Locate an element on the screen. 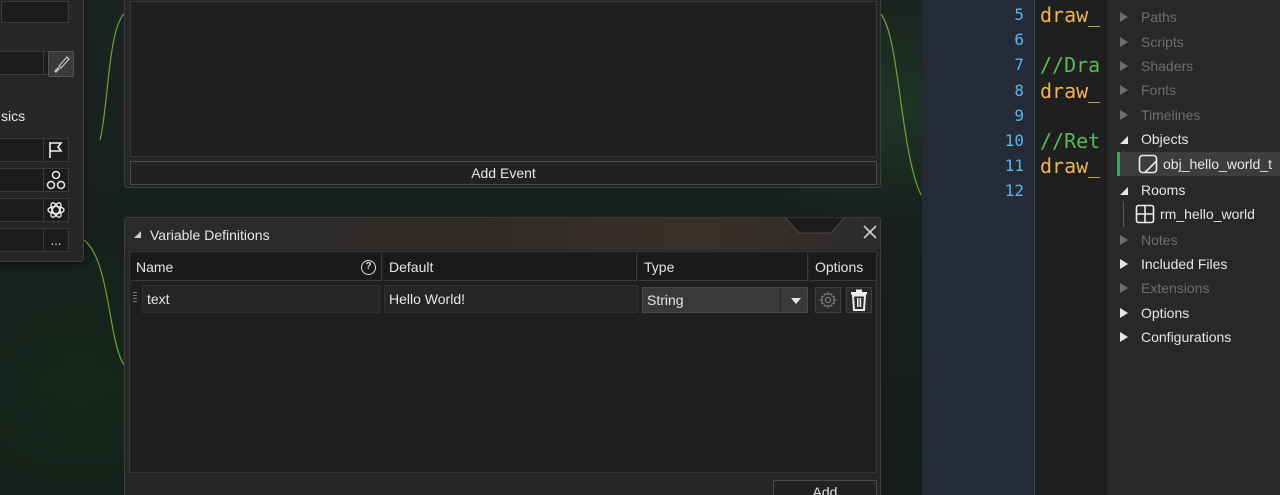 This screenshot has width=1280, height=495. edit-sprite-button is located at coordinates (61, 64).